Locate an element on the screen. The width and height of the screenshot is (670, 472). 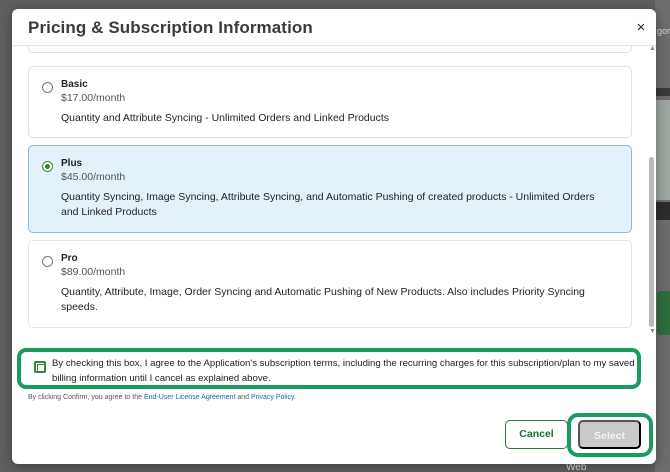
scroll-down-arrow-icon: ▼ is located at coordinates (652, 331).